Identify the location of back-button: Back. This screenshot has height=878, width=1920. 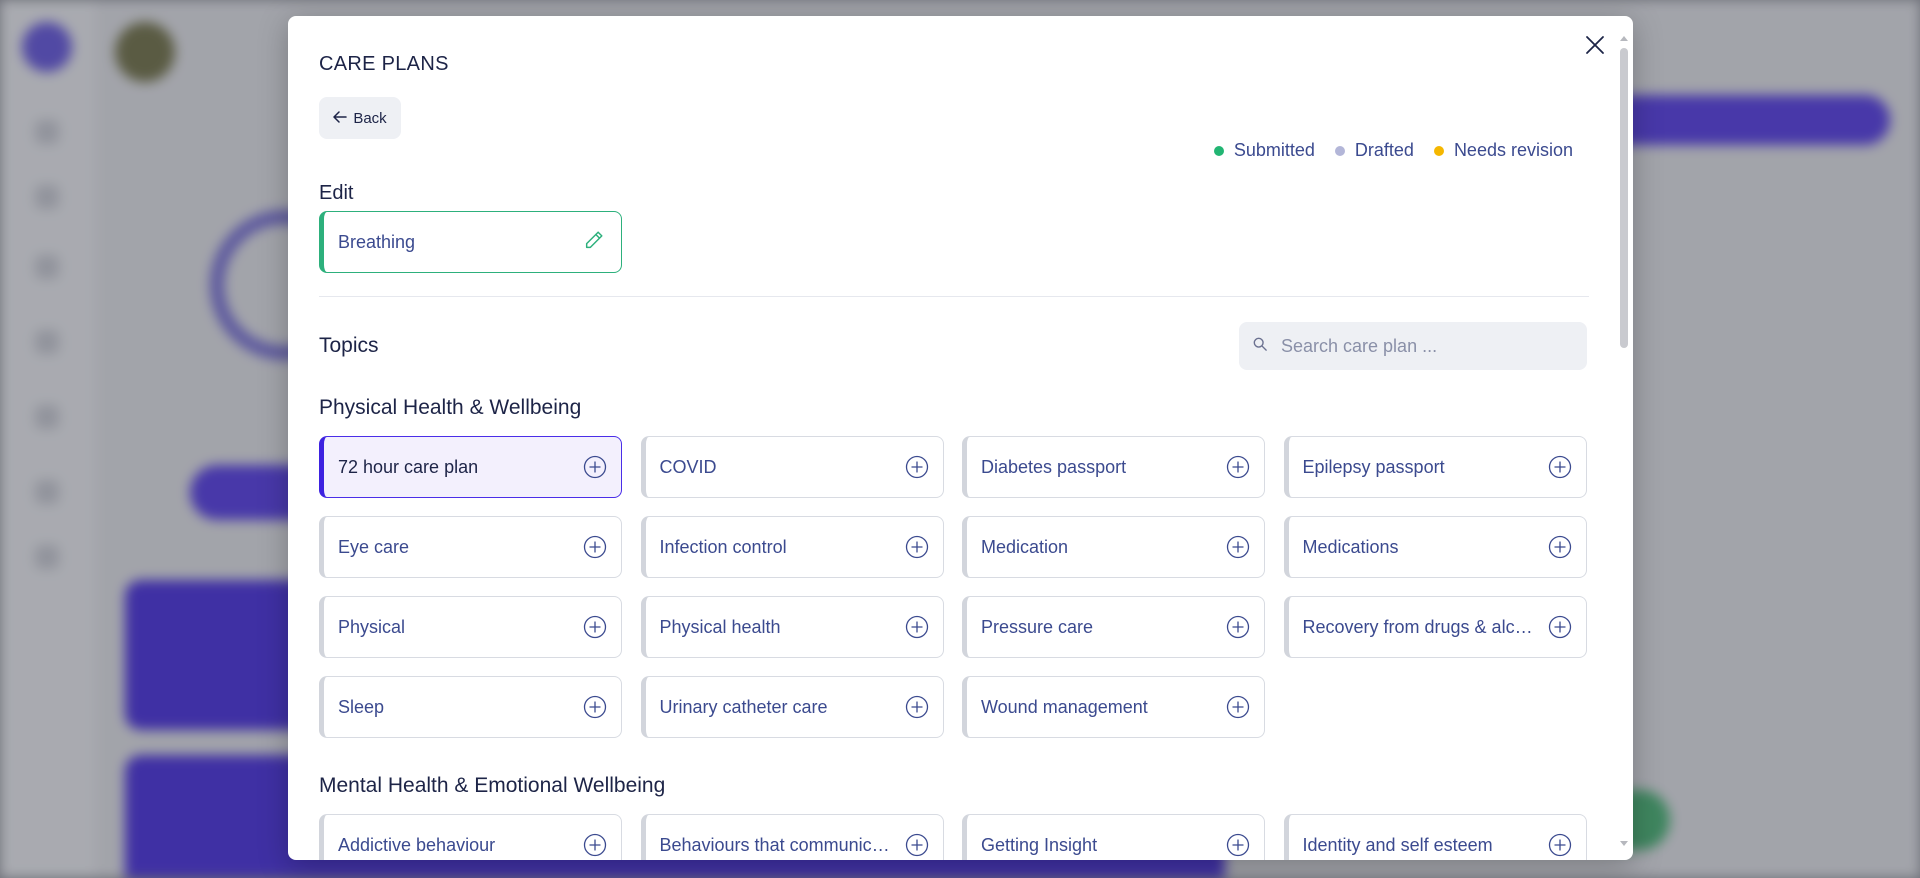
(360, 118).